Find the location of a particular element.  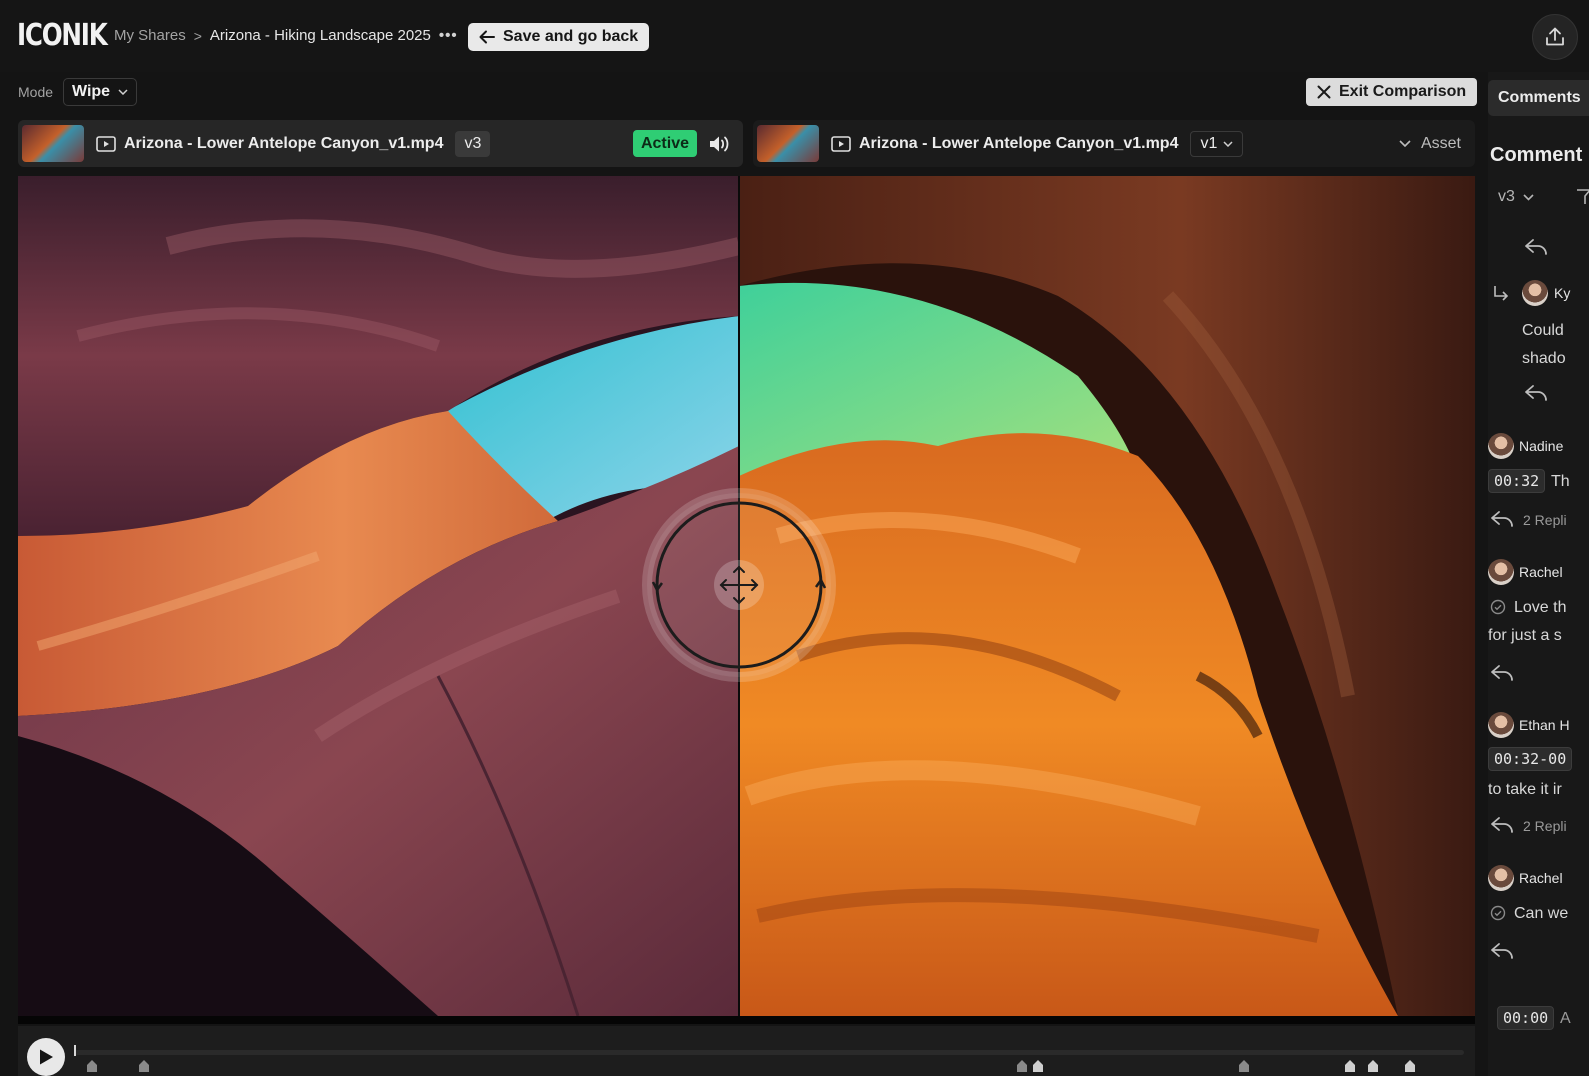

comment-text: for just a s is located at coordinates (1525, 635).